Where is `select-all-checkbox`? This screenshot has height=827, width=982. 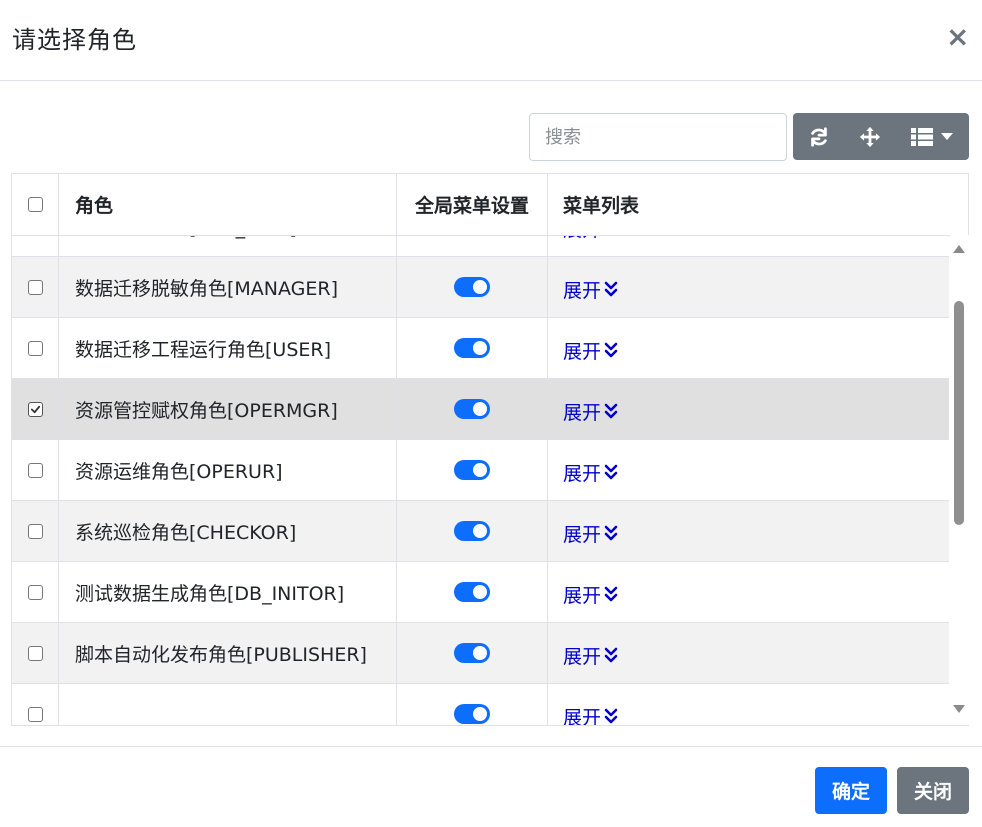 select-all-checkbox is located at coordinates (35, 204).